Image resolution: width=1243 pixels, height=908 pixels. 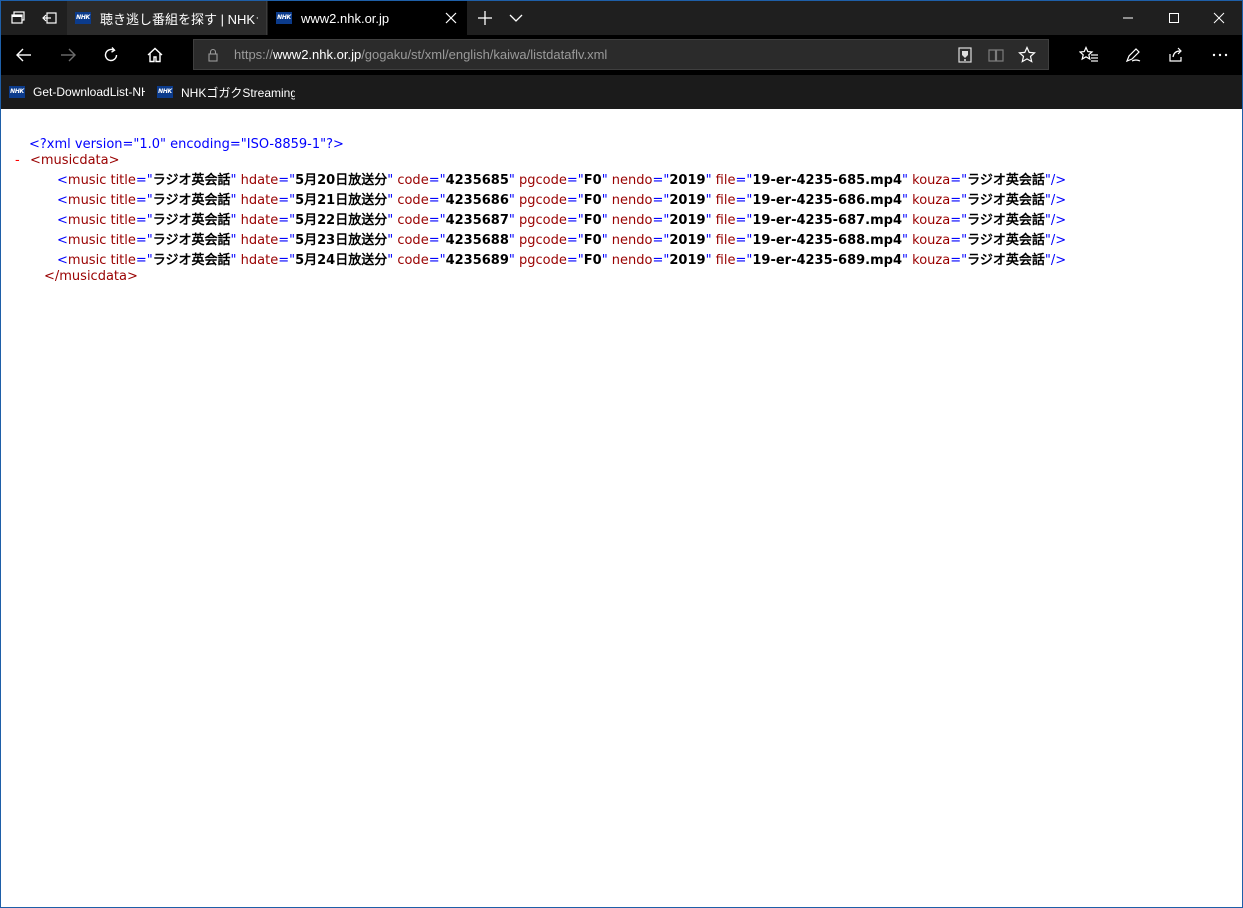 What do you see at coordinates (996, 54) in the screenshot?
I see `reading-view-button` at bounding box center [996, 54].